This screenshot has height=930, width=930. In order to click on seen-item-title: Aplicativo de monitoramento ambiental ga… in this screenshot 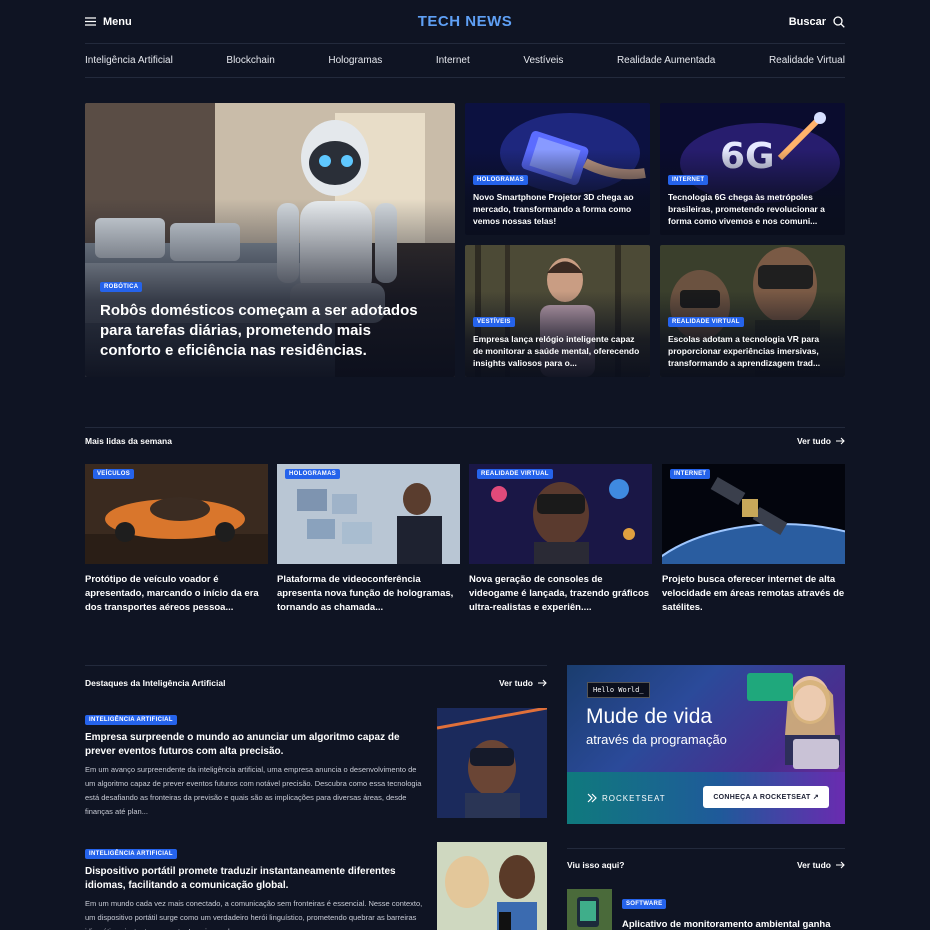, I will do `click(726, 924)`.